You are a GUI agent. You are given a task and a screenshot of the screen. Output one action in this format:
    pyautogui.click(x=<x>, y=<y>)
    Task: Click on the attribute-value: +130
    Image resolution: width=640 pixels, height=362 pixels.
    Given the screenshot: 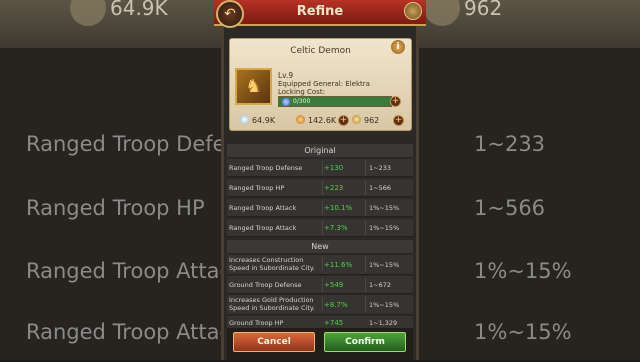 What is the action you would take?
    pyautogui.click(x=334, y=168)
    